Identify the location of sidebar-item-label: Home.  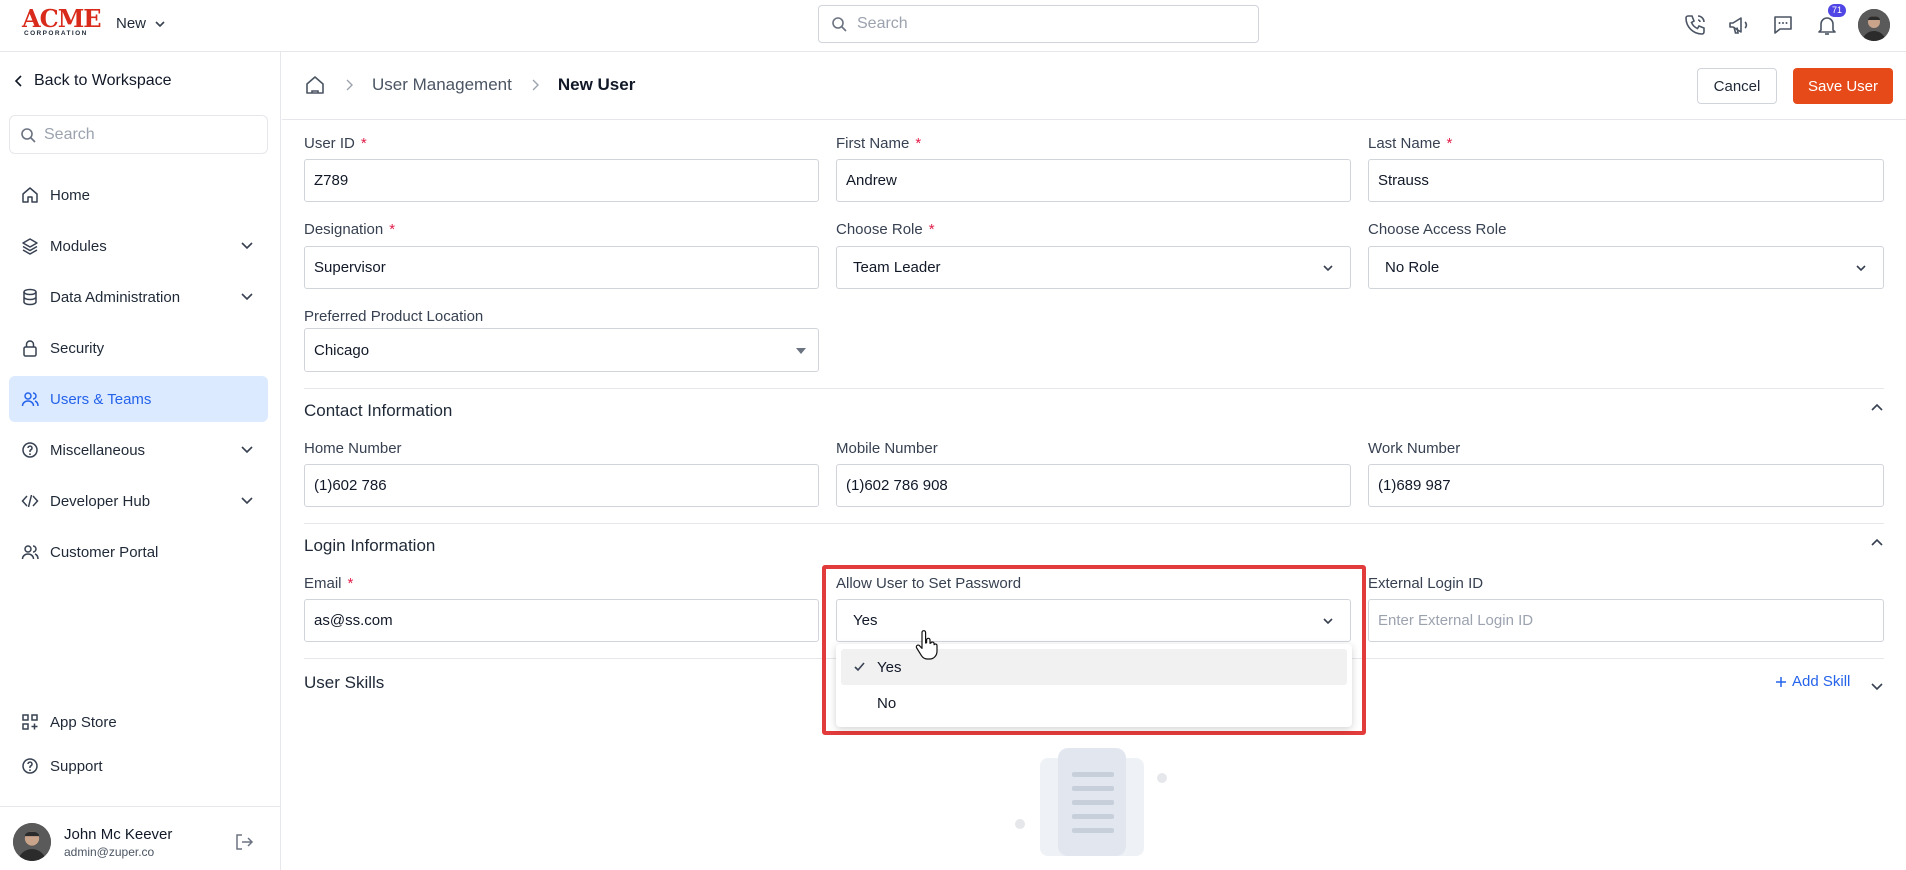
(70, 195).